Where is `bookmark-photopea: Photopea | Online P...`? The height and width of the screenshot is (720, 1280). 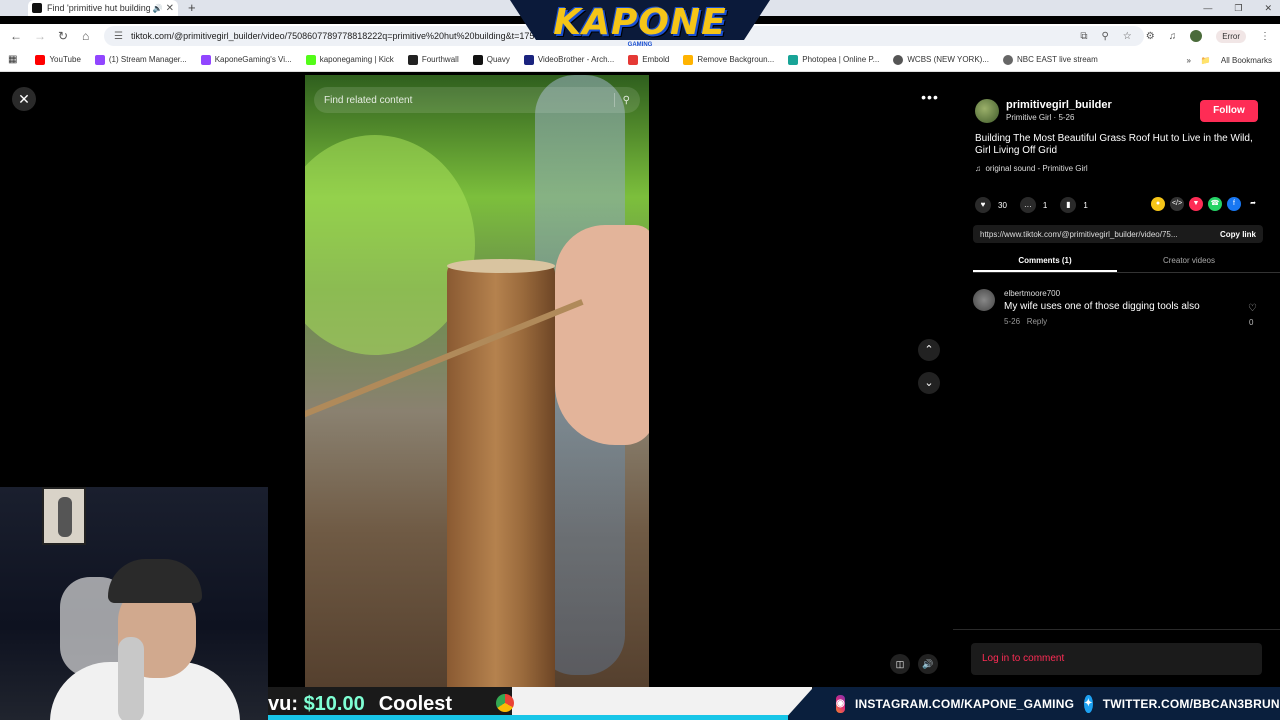
bookmark-photopea: Photopea | Online P... is located at coordinates (833, 59).